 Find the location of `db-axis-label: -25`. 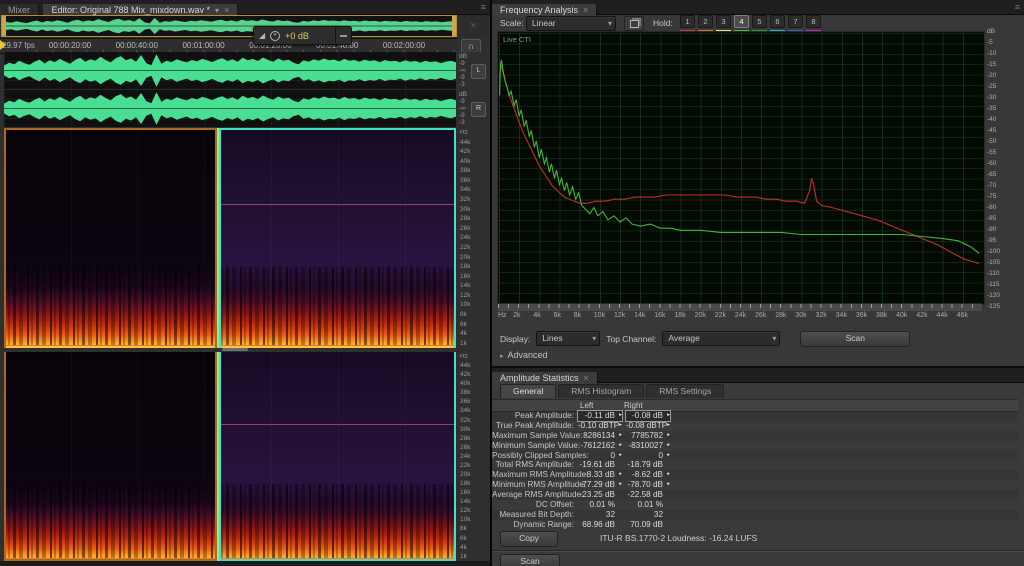

db-axis-label: -25 is located at coordinates (992, 86).